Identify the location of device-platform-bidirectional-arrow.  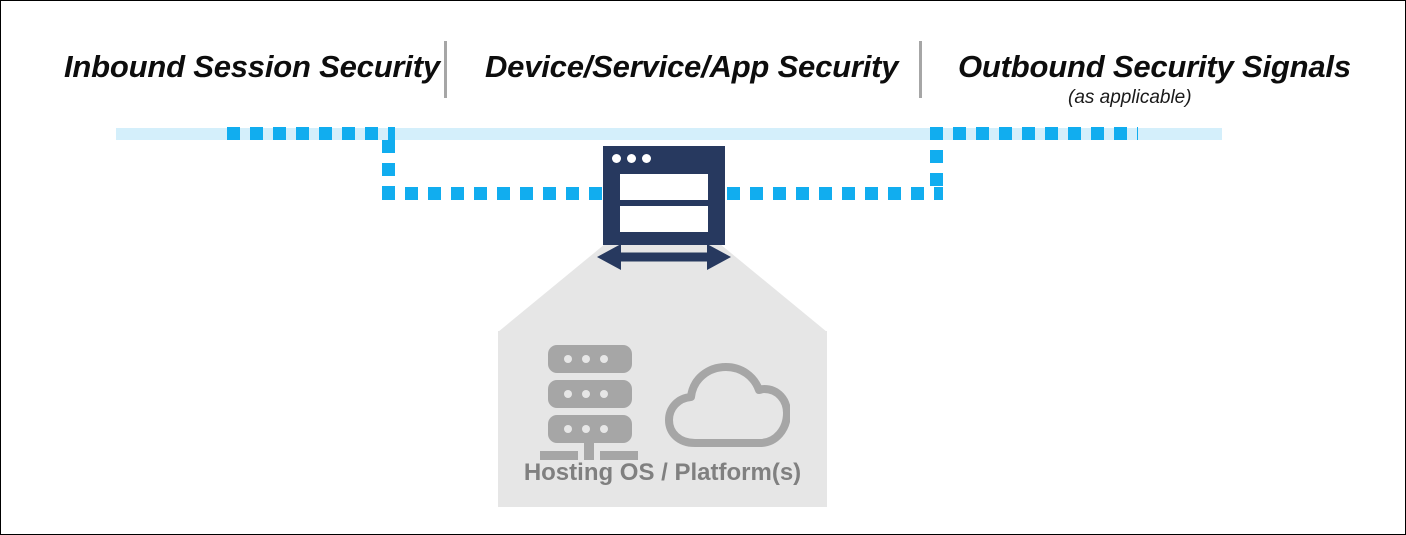
(664, 257).